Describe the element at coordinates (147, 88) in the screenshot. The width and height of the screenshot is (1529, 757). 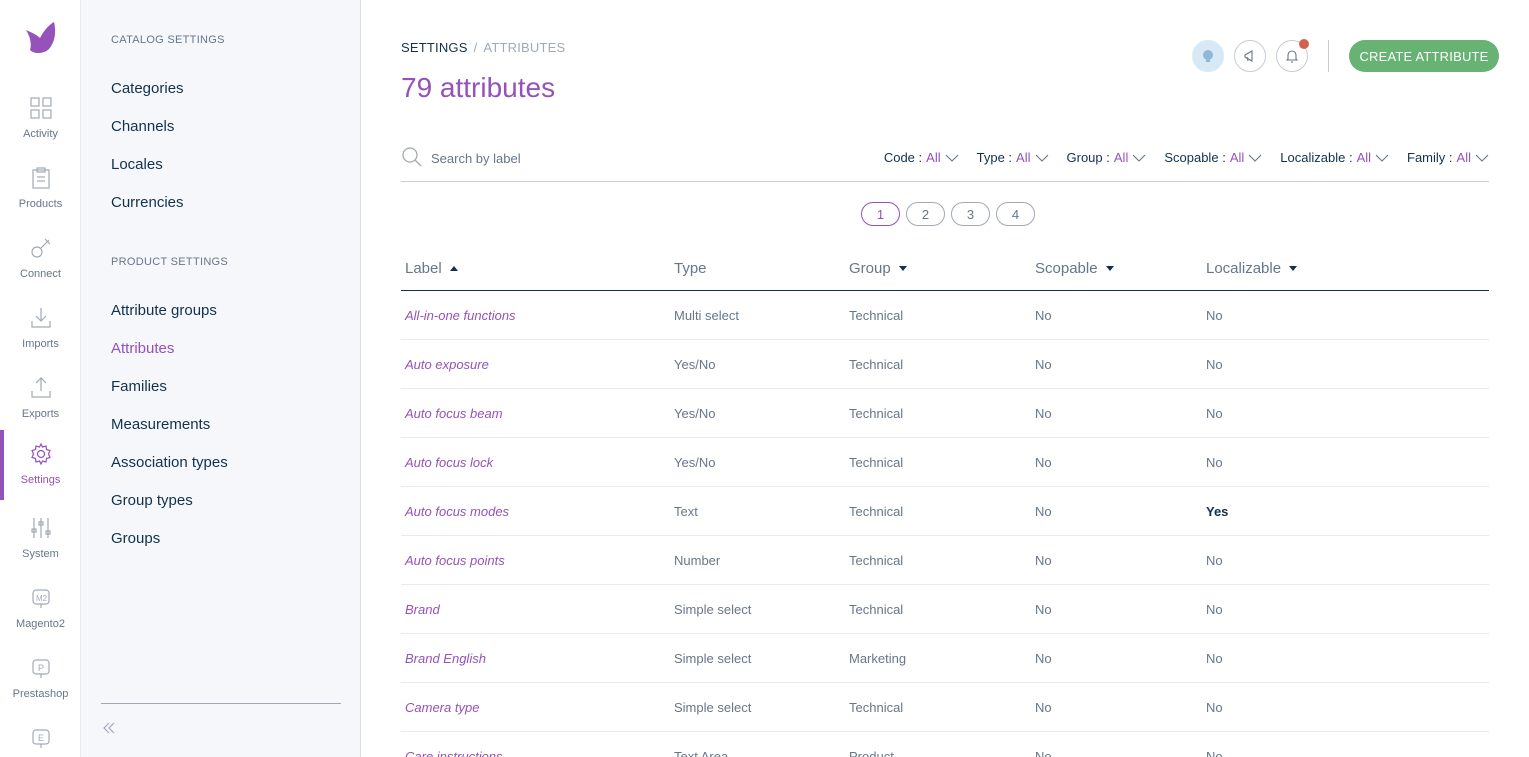
I see `panel-link-categories: Categories` at that location.